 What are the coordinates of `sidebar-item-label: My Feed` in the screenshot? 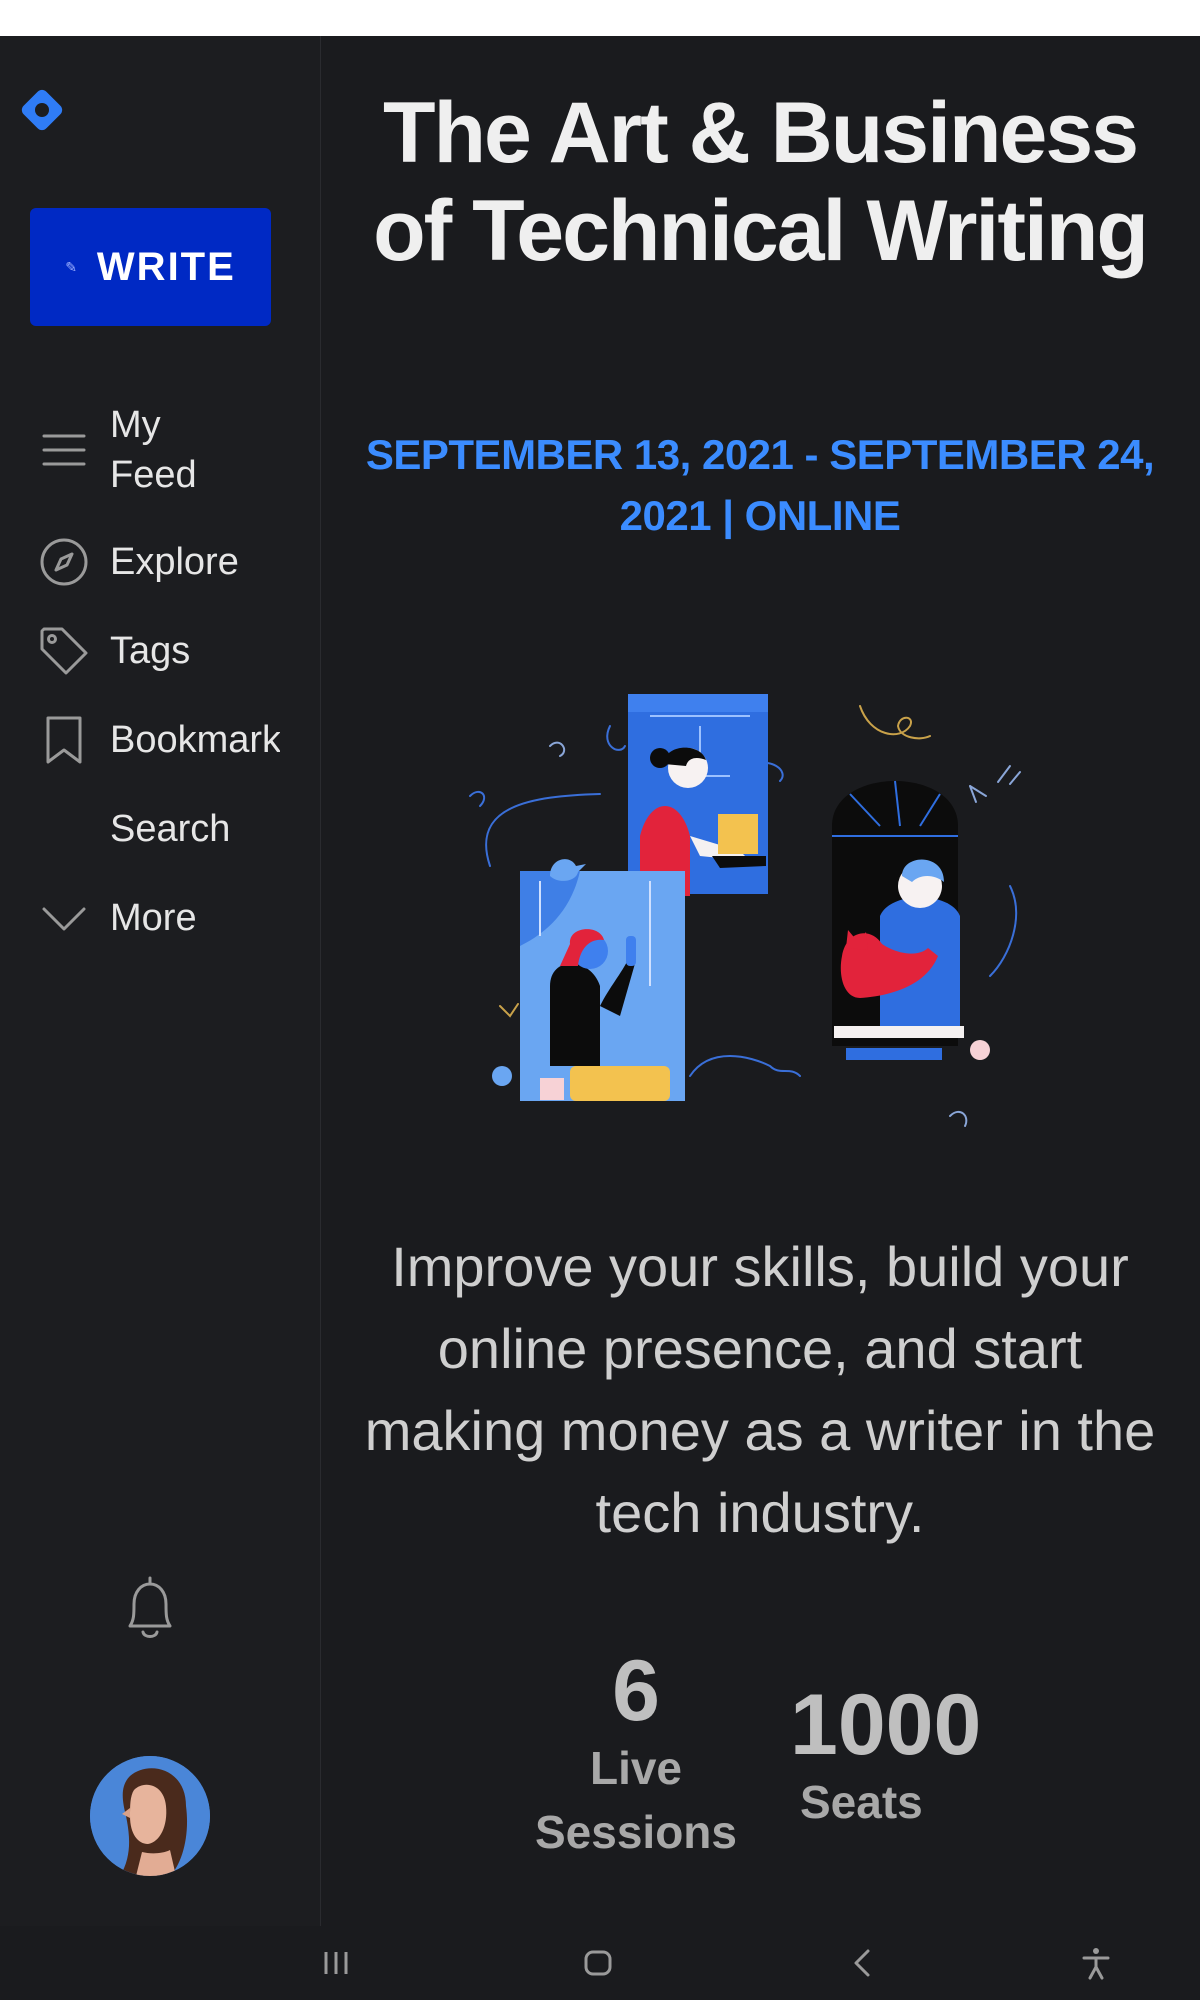 It's located at (153, 450).